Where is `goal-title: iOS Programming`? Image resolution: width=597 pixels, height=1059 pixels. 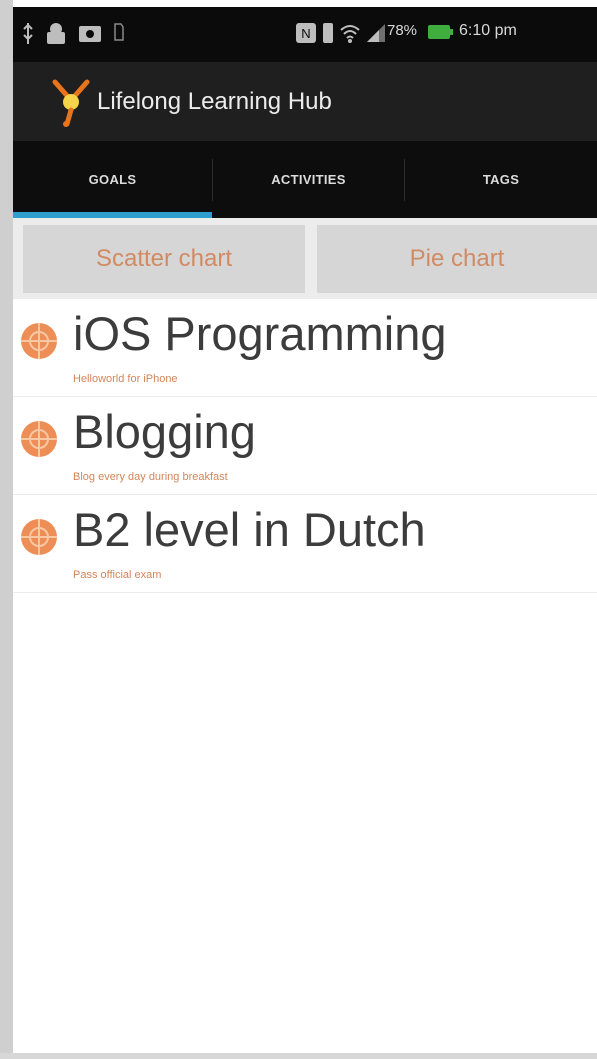
goal-title: iOS Programming is located at coordinates (260, 333).